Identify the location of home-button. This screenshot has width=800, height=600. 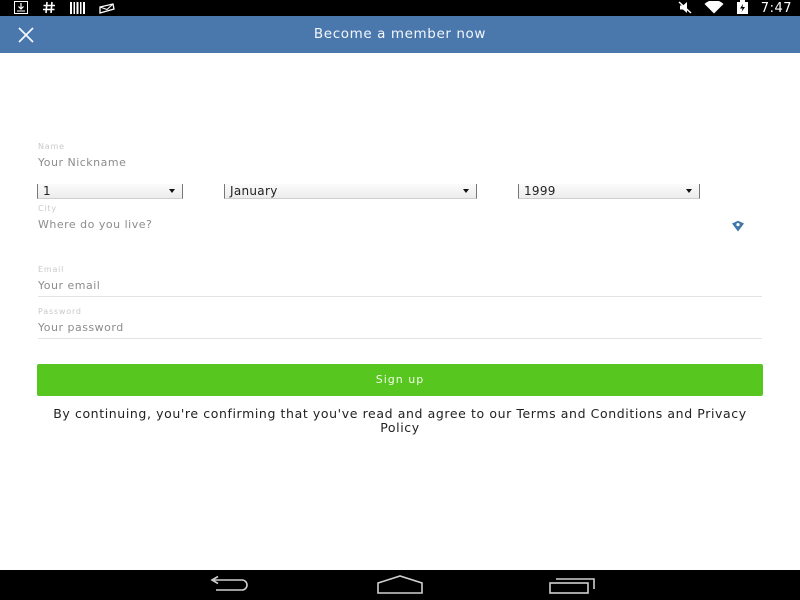
(400, 585).